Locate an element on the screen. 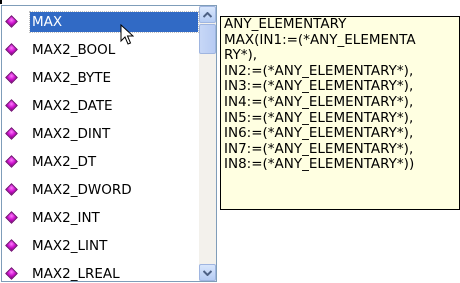 This screenshot has height=283, width=460. list-item: MAX2_DWORD is located at coordinates (100, 189).